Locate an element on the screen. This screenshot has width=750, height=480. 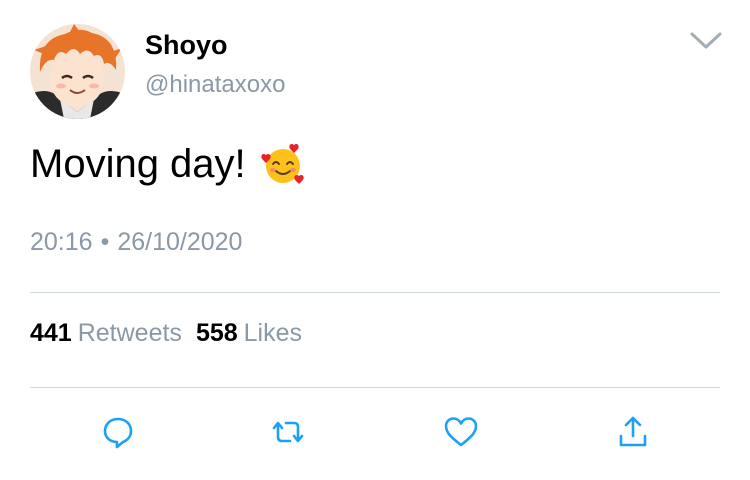
avatar is located at coordinates (77, 71).